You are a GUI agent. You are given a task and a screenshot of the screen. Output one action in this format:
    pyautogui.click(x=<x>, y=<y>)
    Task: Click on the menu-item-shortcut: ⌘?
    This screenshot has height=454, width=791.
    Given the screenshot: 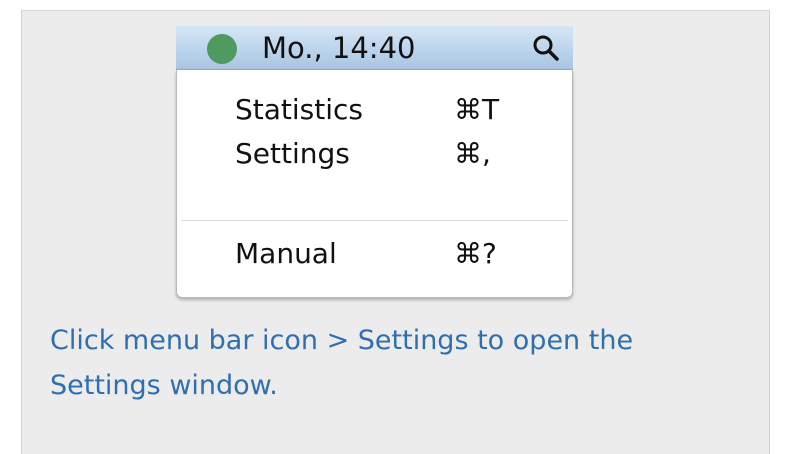 What is the action you would take?
    pyautogui.click(x=475, y=253)
    